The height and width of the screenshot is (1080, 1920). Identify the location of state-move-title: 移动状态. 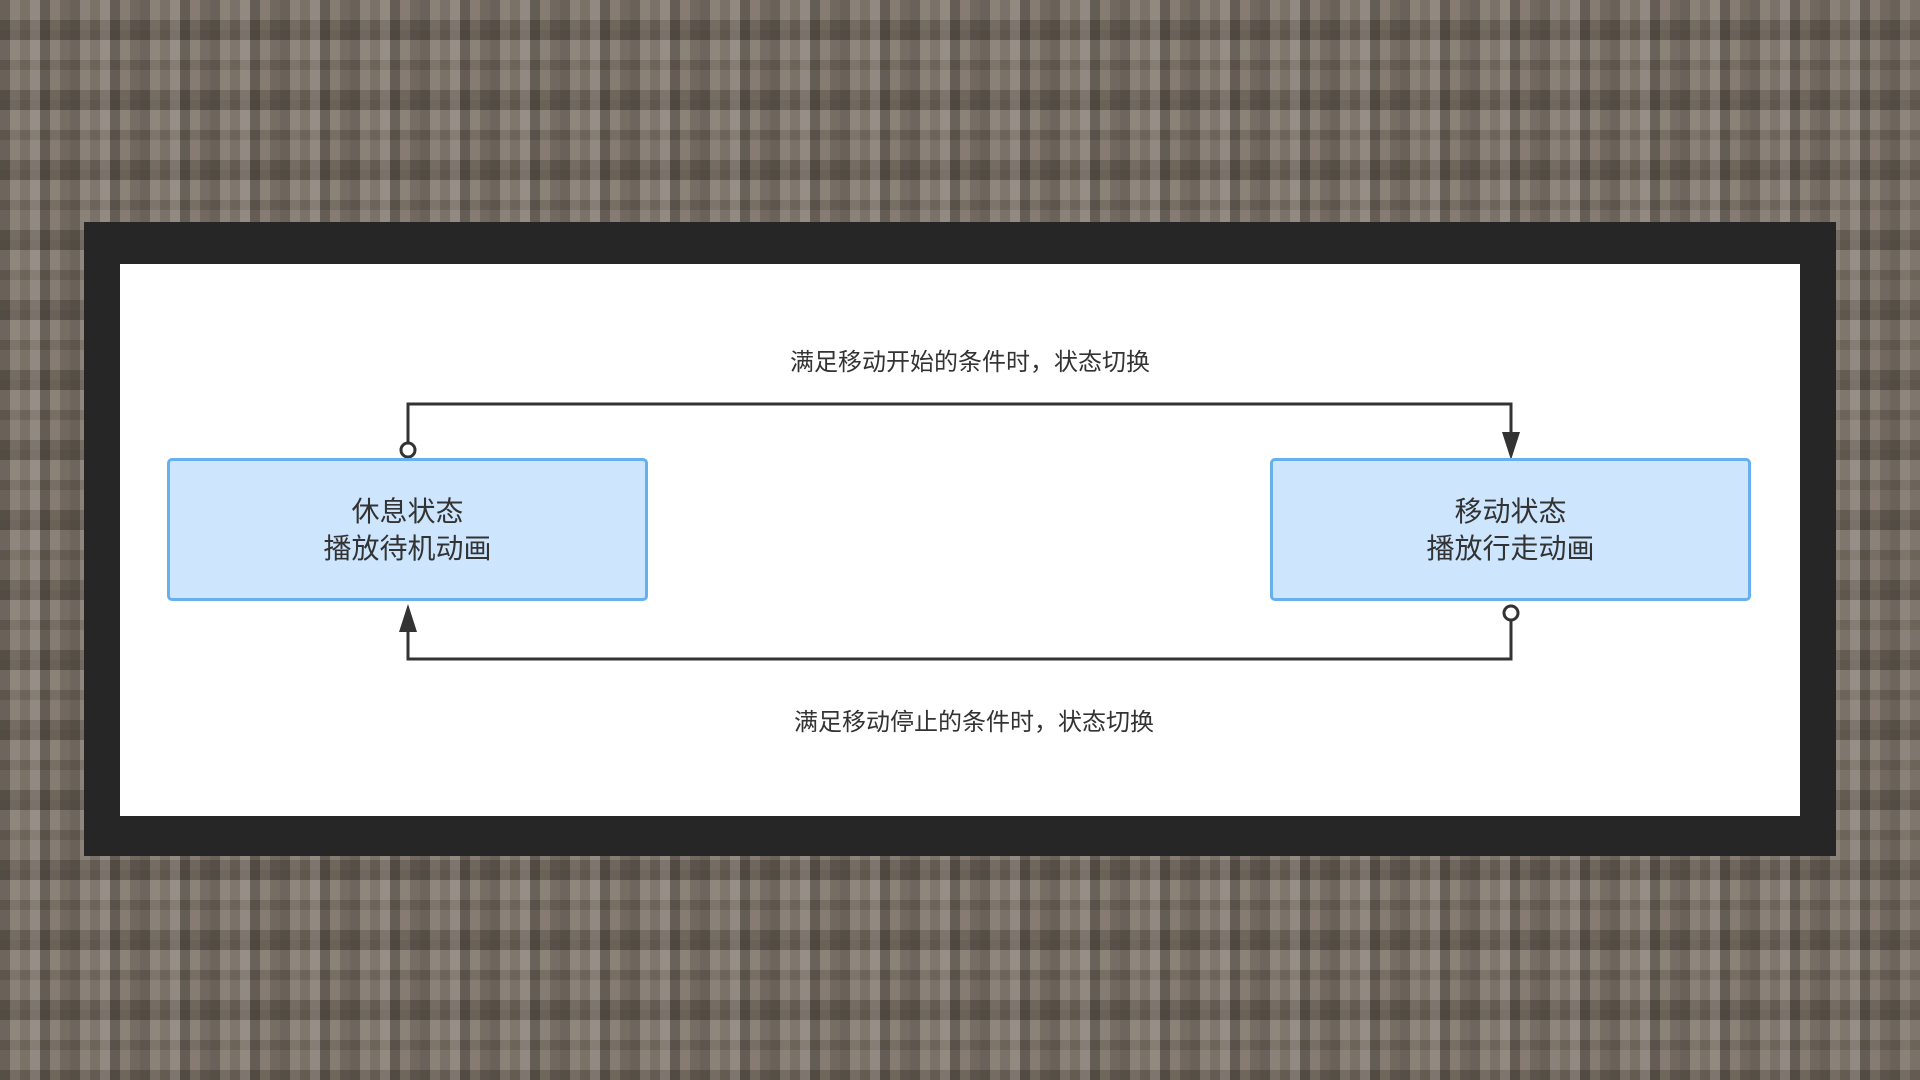
(1510, 511).